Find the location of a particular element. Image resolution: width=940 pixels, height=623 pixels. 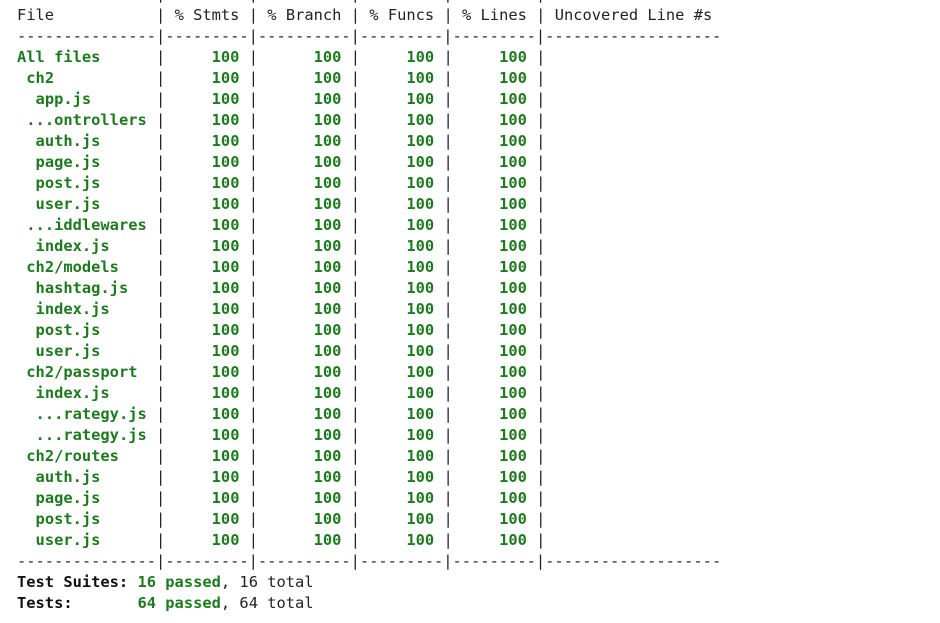

table-row: index.js | 100 | 100 | 100 | 100 | is located at coordinates (369, 246).